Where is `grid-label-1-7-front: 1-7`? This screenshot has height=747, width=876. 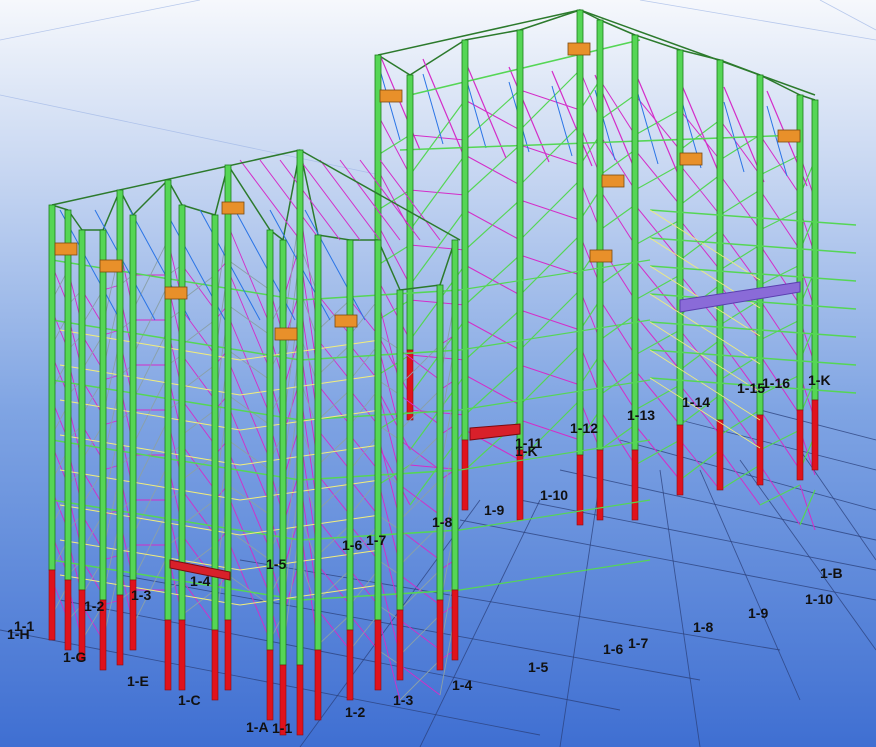
grid-label-1-7-front: 1-7 is located at coordinates (638, 643).